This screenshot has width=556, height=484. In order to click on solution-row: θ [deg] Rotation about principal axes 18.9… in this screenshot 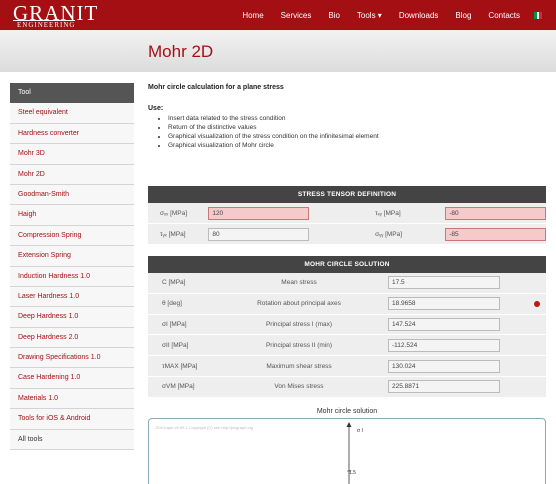, I will do `click(347, 304)`.